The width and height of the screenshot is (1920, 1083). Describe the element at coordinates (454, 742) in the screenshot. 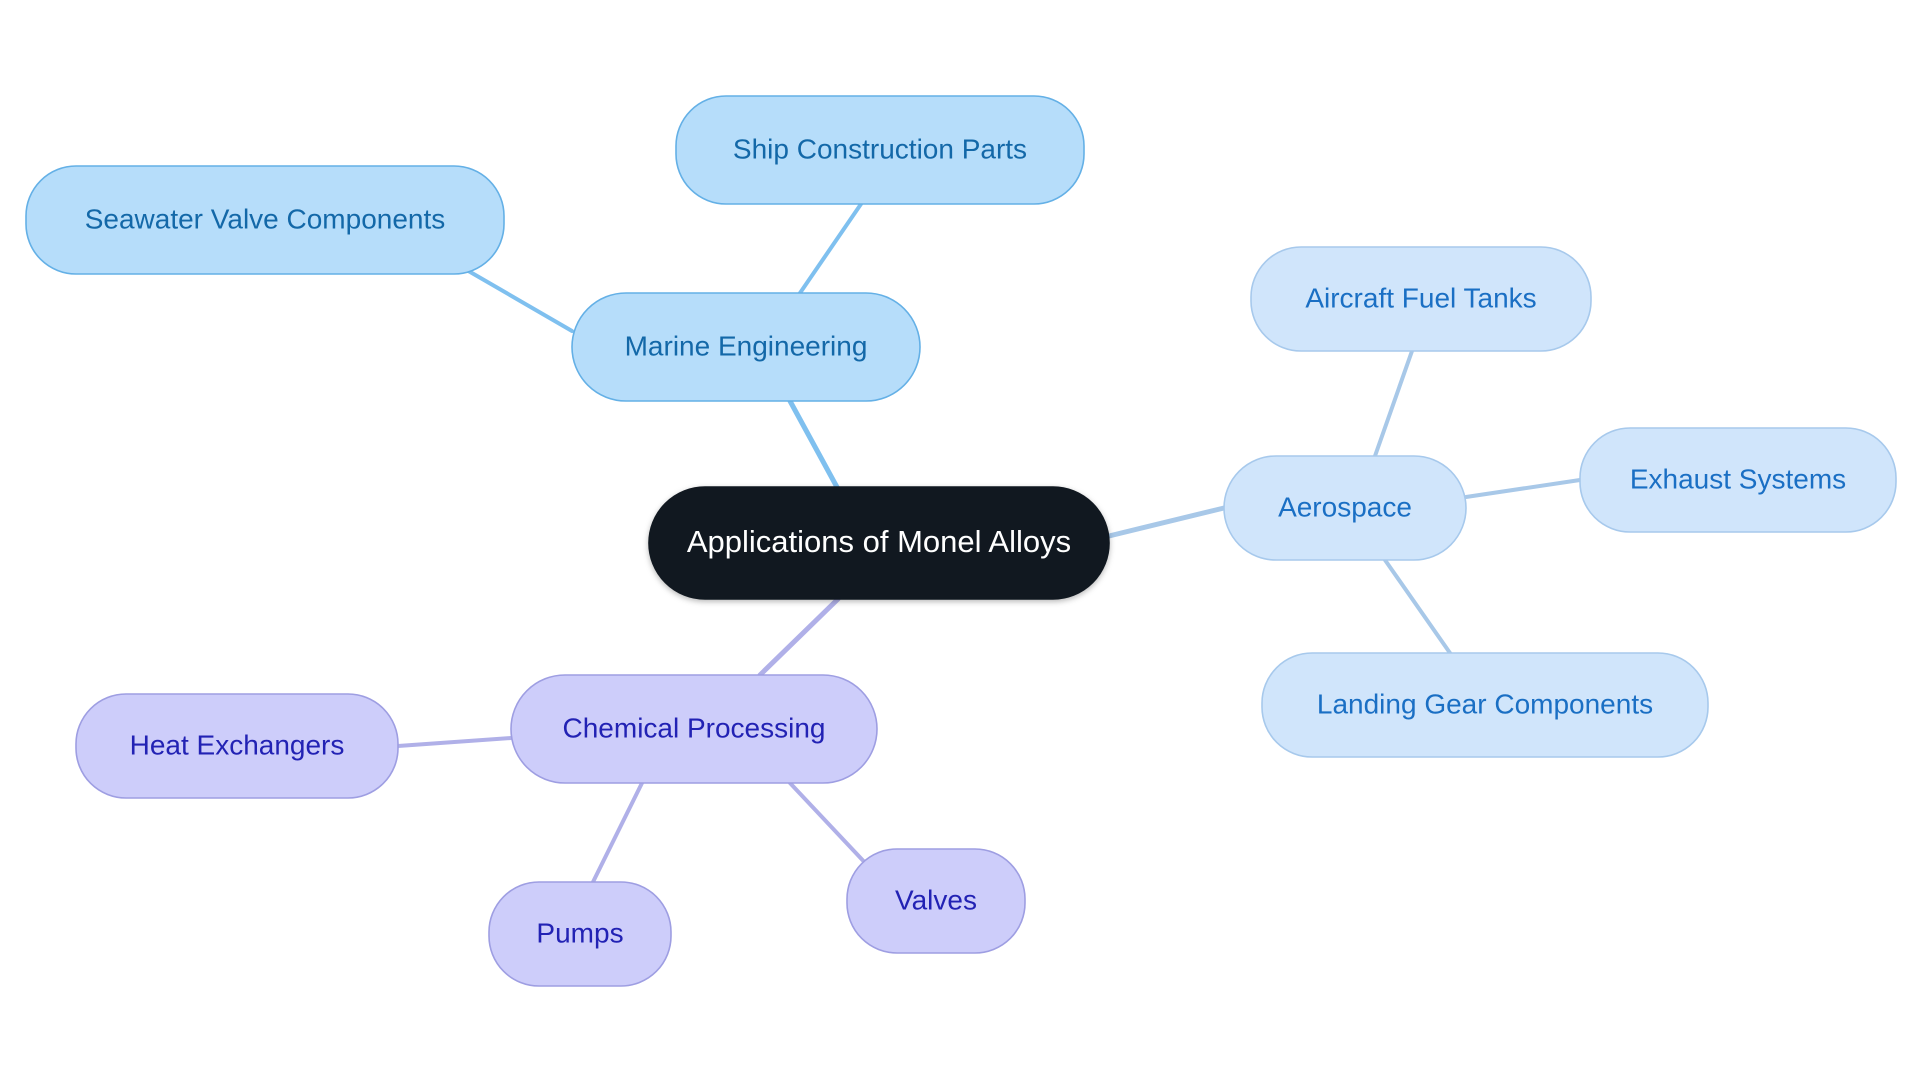

I see `edge-chemical-heat` at that location.